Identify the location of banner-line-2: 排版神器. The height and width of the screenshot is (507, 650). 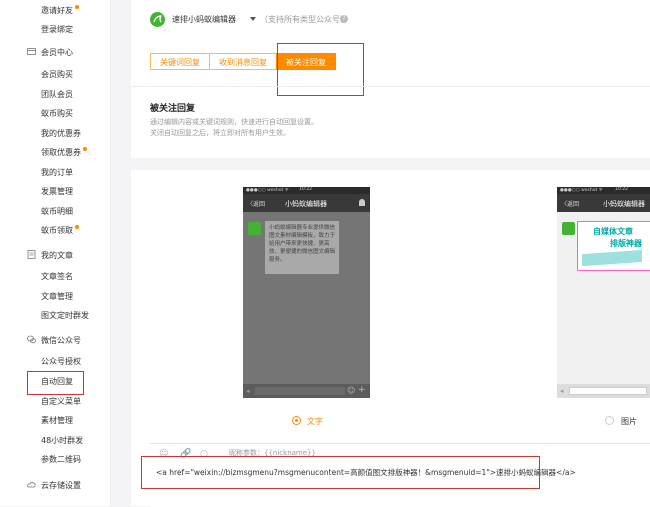
(626, 243).